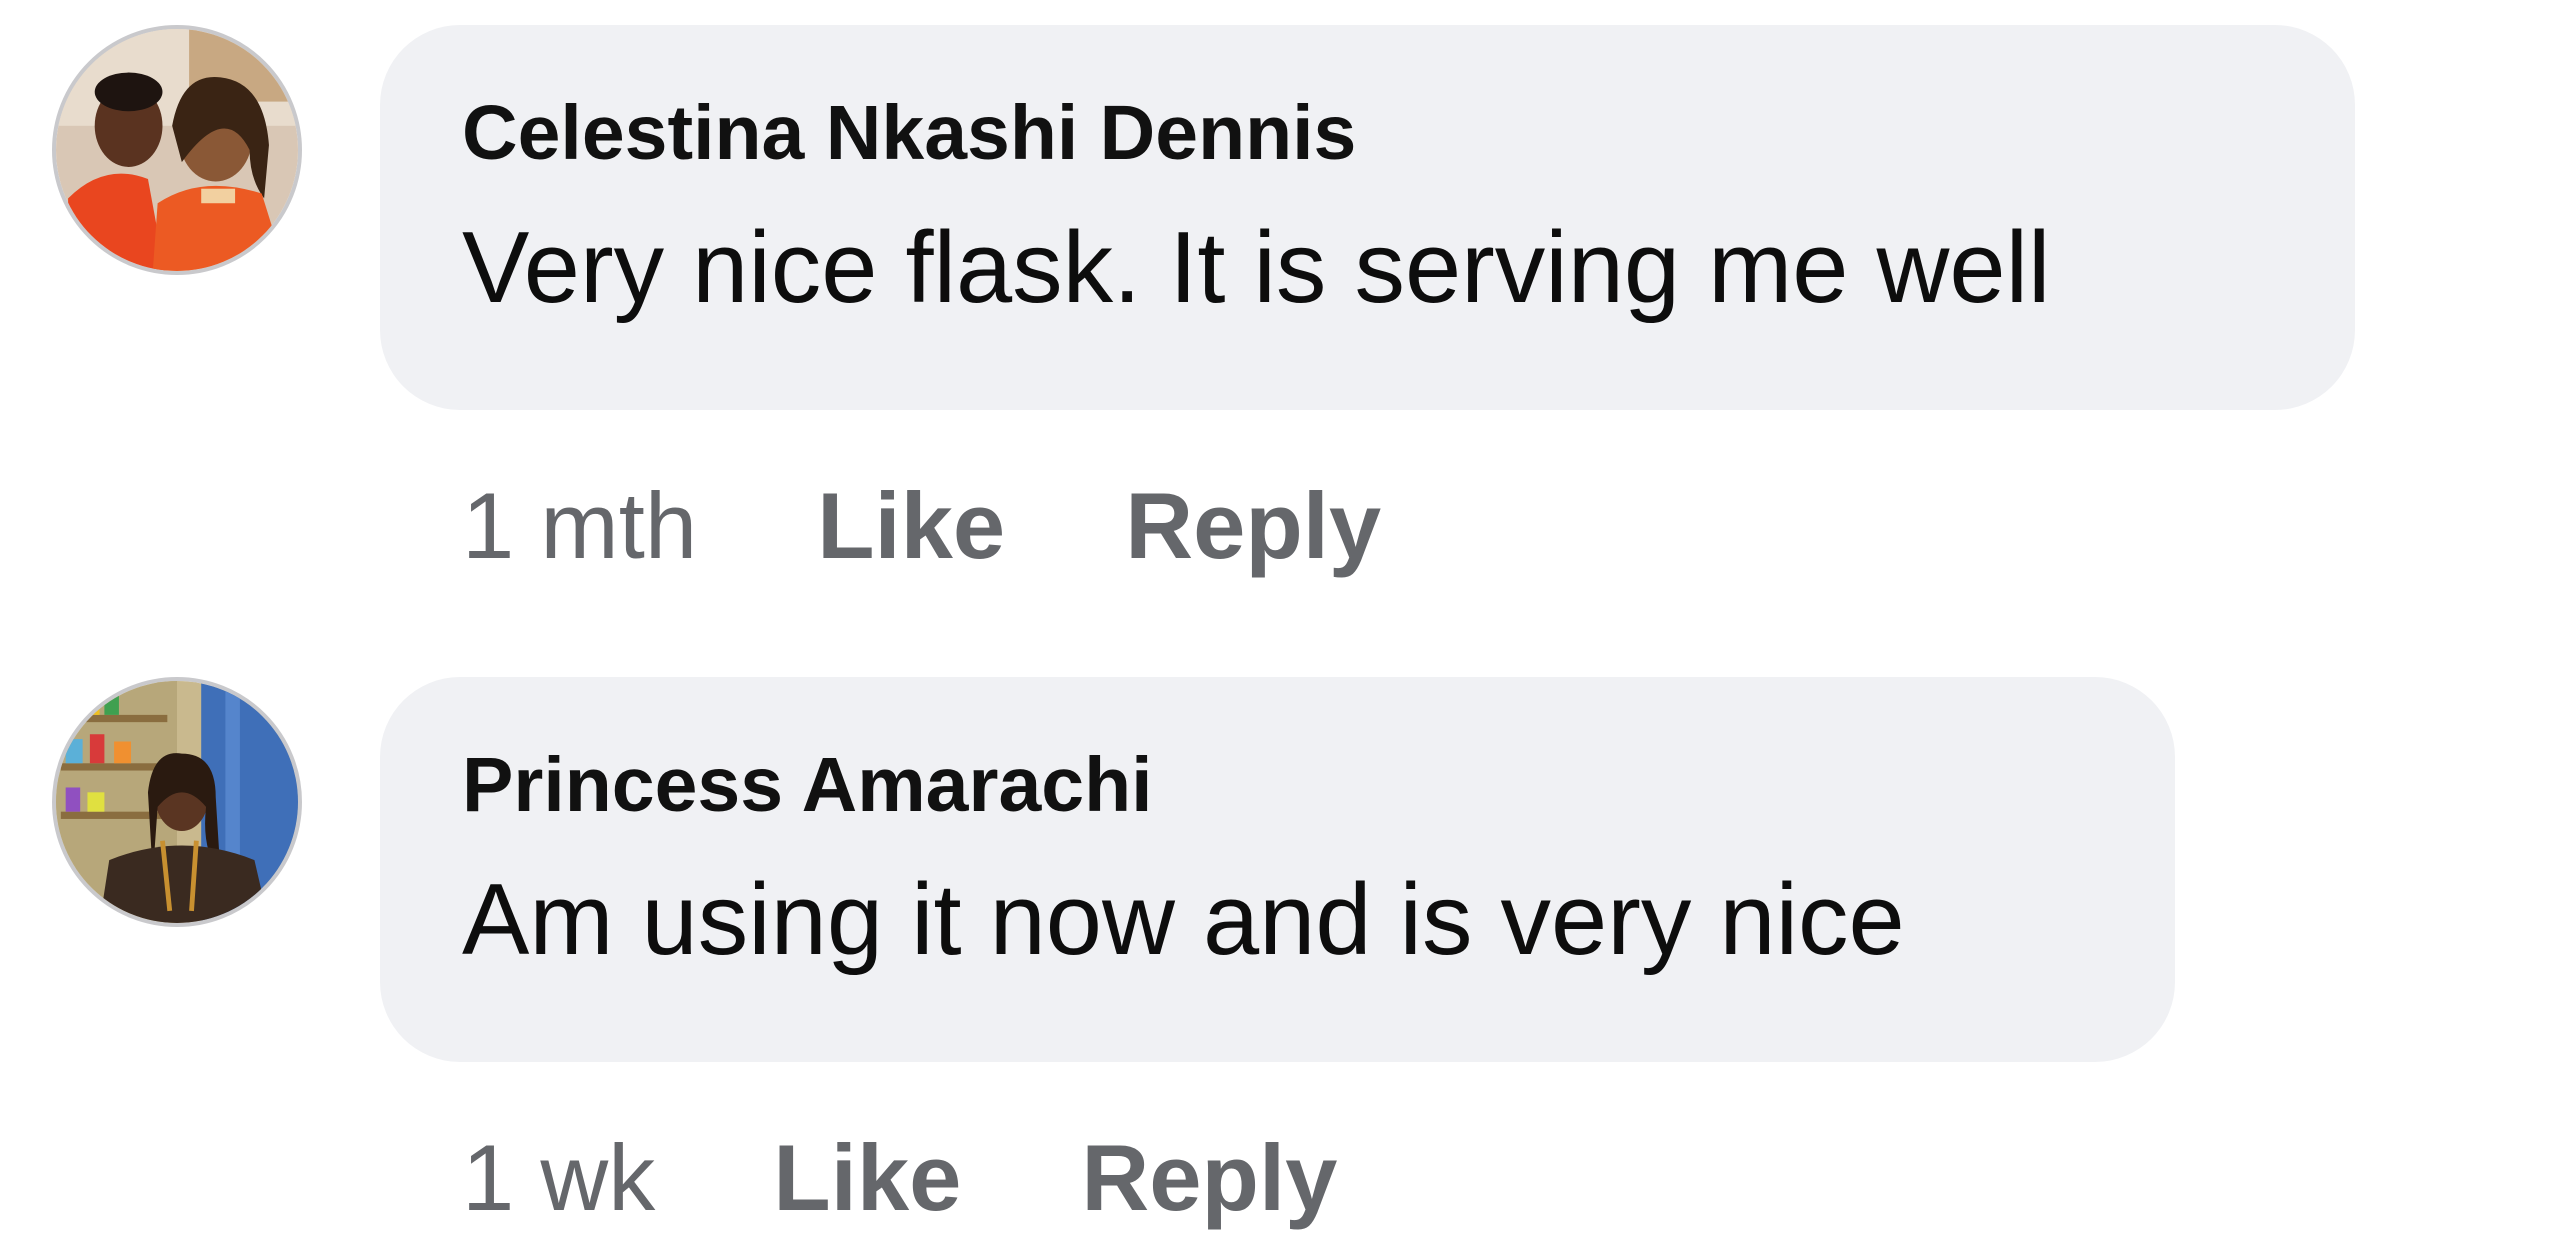 This screenshot has width=2560, height=1237. I want to click on comment-text: Very nice flask. It is serving me well, so click(1256, 268).